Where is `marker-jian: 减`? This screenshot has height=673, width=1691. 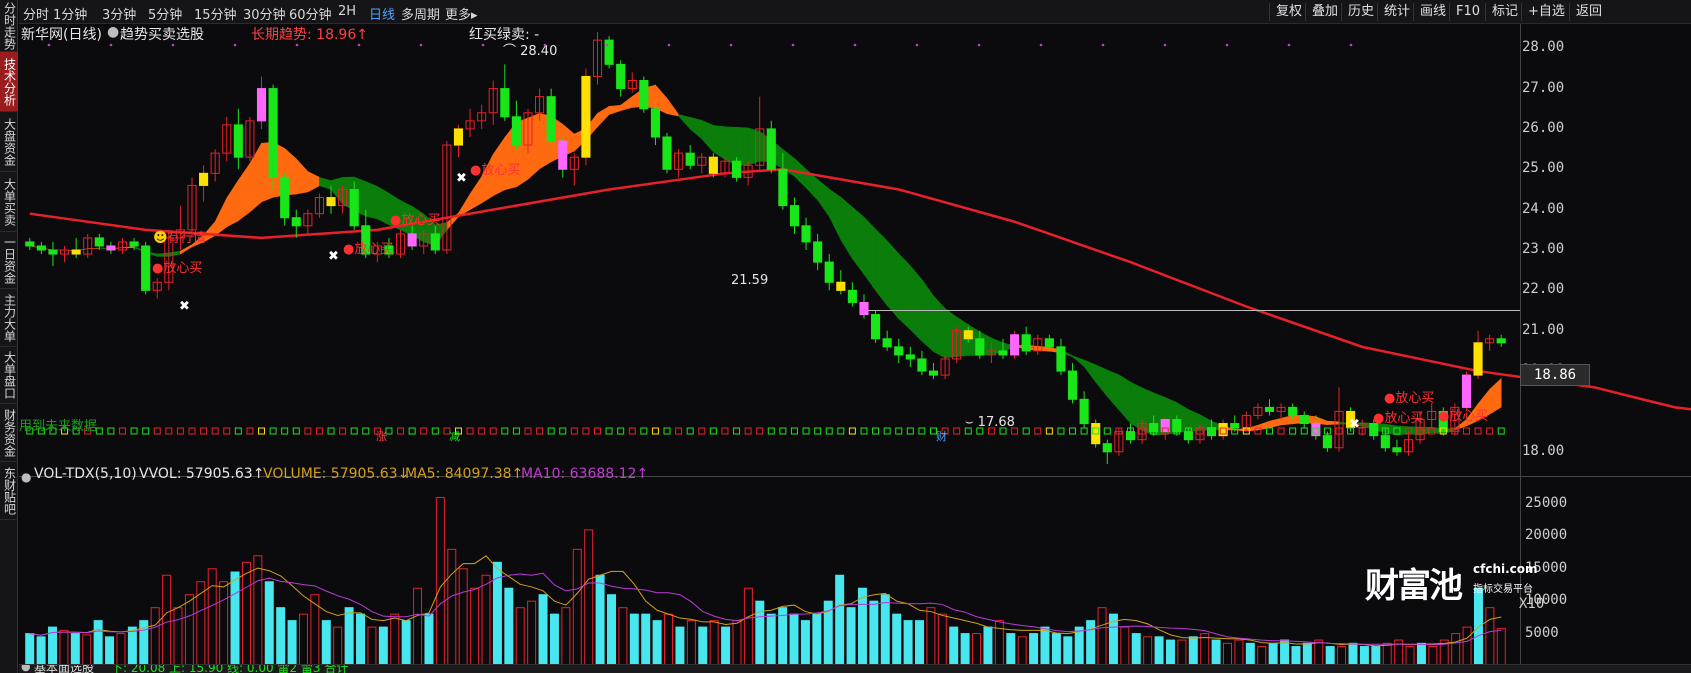
marker-jian: 减 is located at coordinates (454, 436).